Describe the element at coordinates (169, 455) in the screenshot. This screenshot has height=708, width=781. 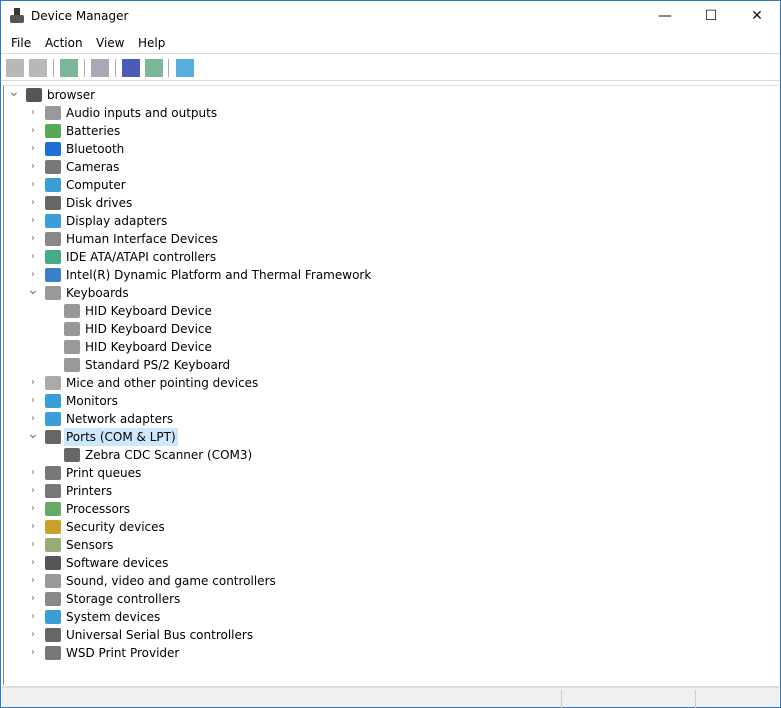
I see `tree-item-label: Zebra CDC Scanner (COM3)` at that location.